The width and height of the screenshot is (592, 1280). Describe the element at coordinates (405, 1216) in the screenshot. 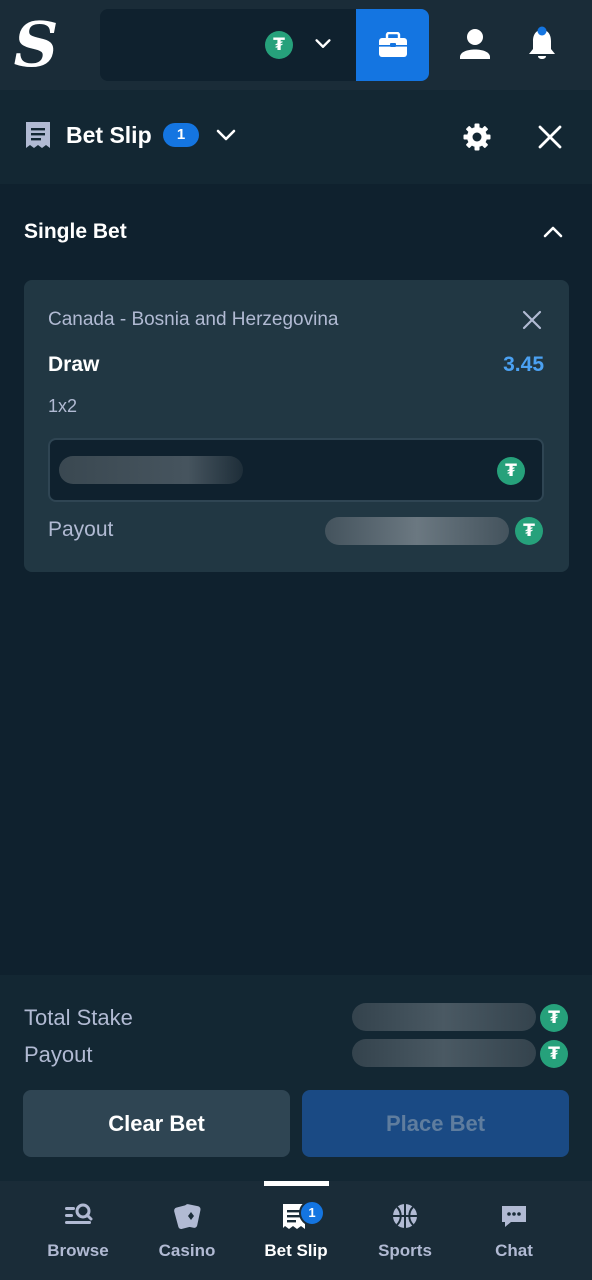

I see `basketball-icon` at that location.